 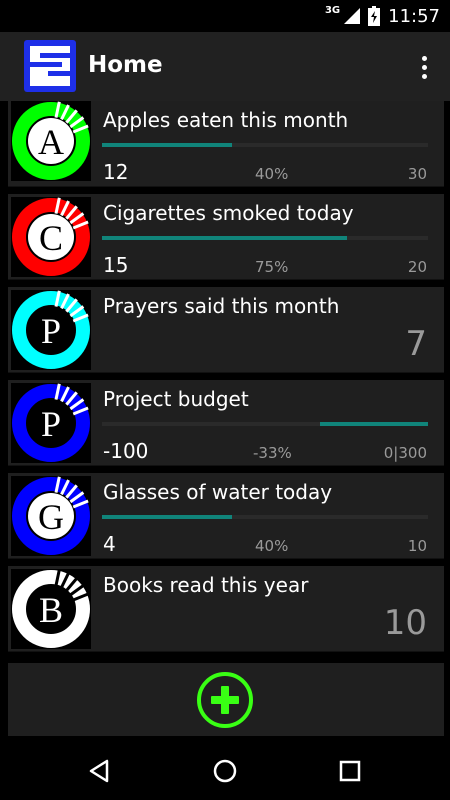 What do you see at coordinates (226, 609) in the screenshot?
I see `counter-item: B Books read this year 10` at bounding box center [226, 609].